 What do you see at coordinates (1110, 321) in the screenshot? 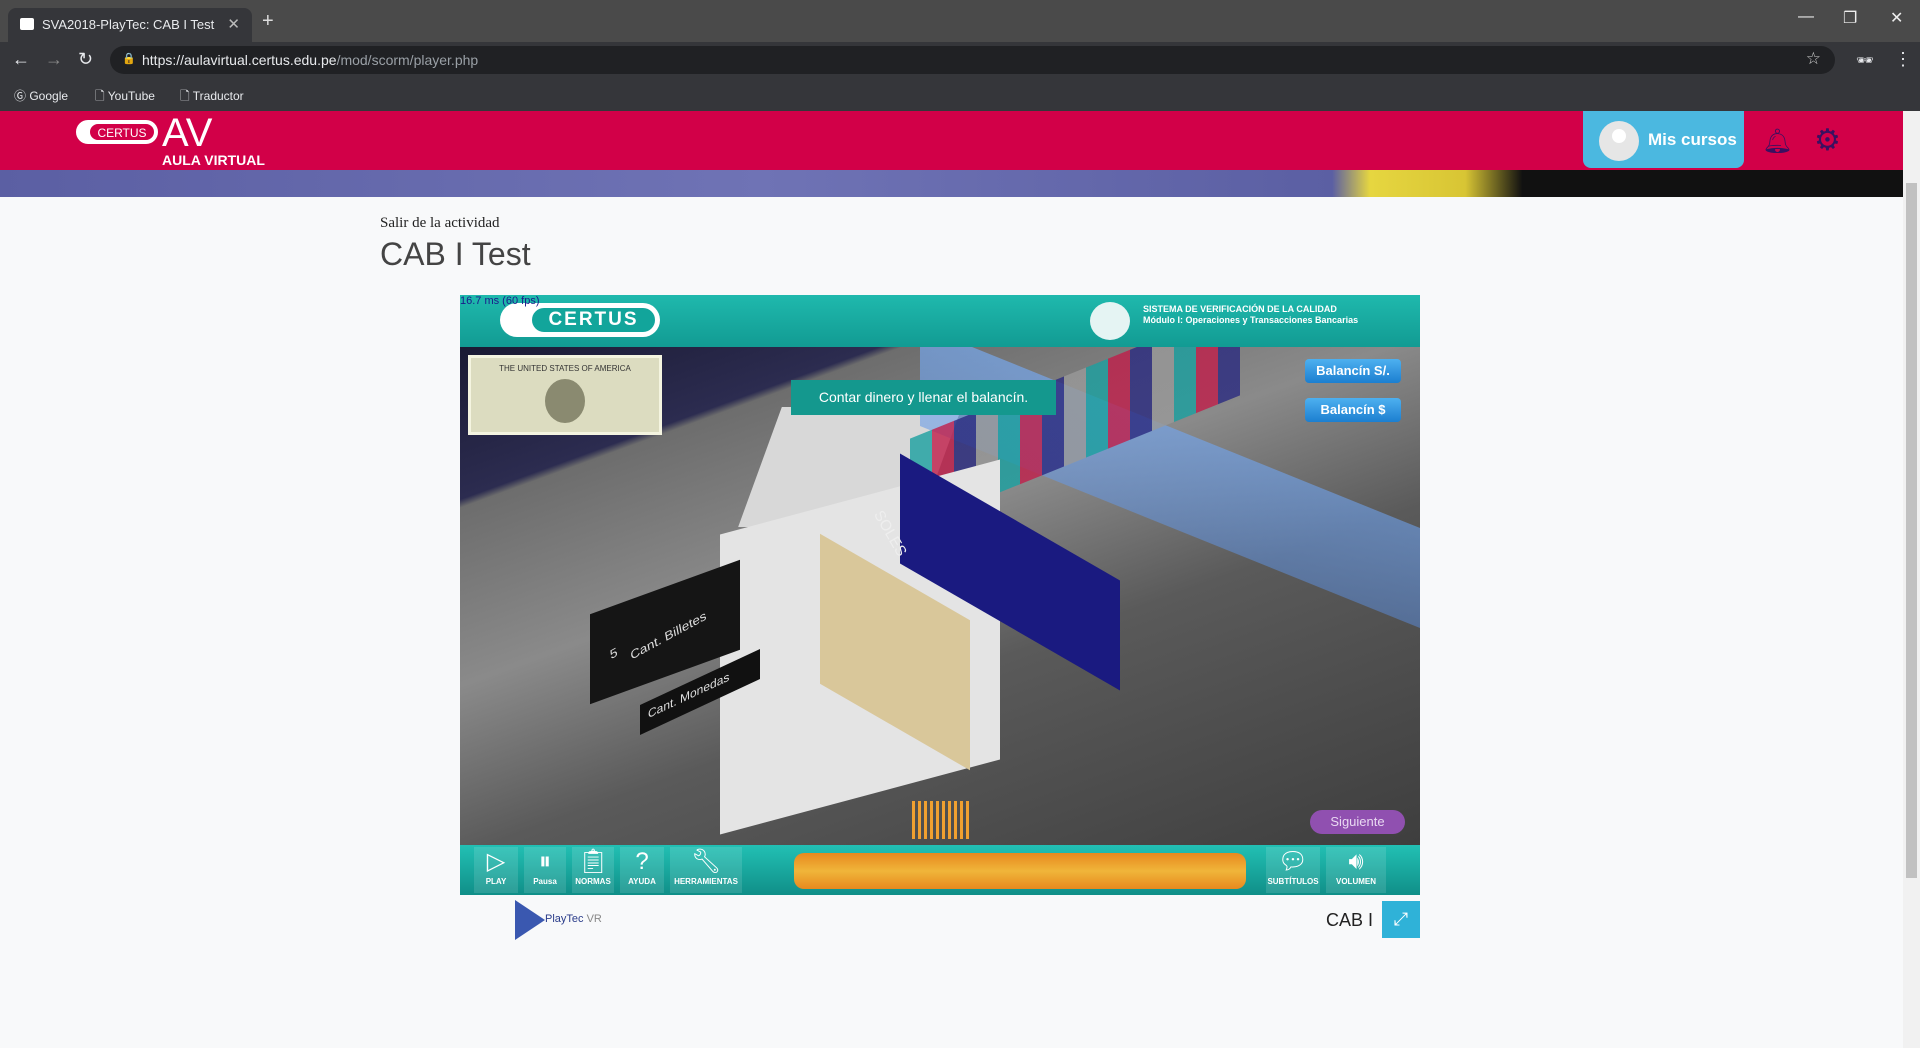
I see `chart-badge-icon` at bounding box center [1110, 321].